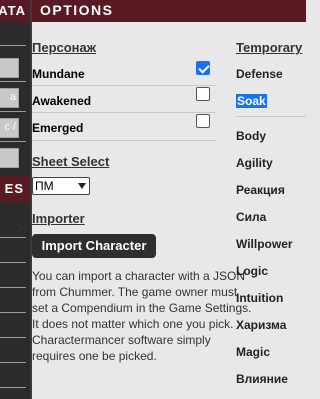 The image size is (320, 399). Describe the element at coordinates (251, 136) in the screenshot. I see `body-label: Body` at that location.